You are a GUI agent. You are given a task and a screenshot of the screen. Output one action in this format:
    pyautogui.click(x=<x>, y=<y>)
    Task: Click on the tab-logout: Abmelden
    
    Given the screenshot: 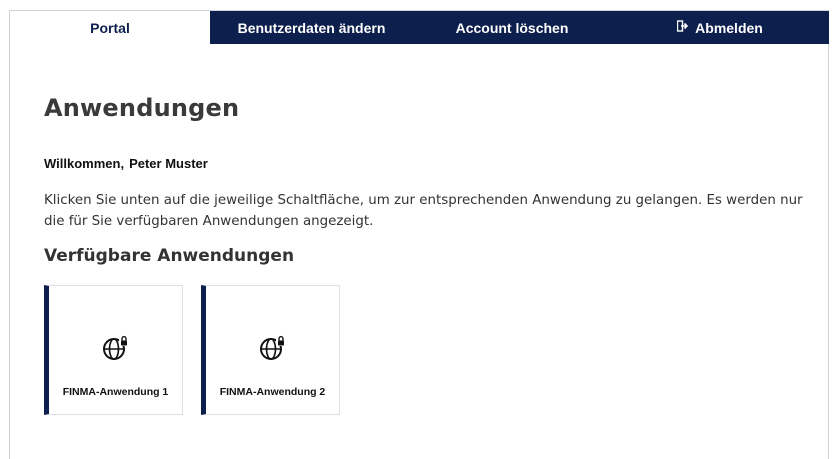 What is the action you would take?
    pyautogui.click(x=720, y=27)
    